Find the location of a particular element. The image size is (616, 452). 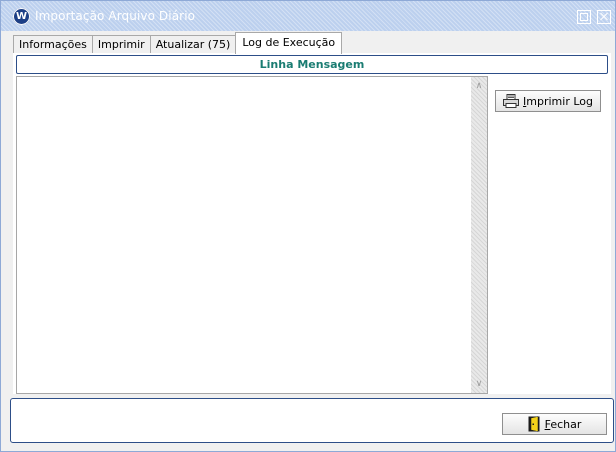

door-exit-icon is located at coordinates (534, 424).